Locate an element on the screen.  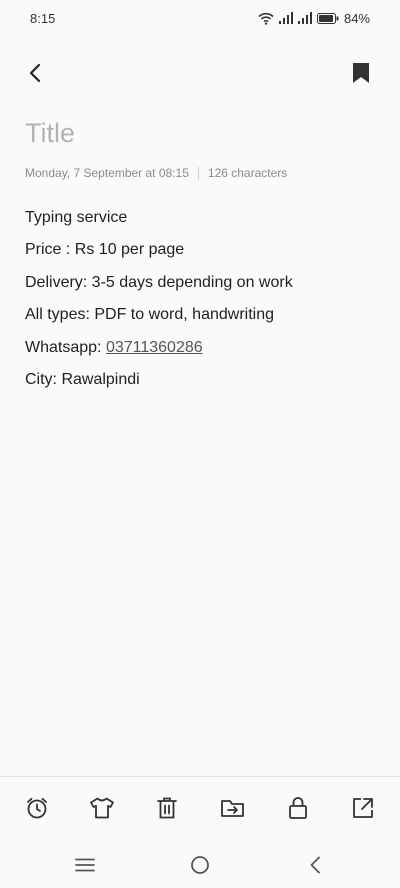
move-button is located at coordinates (233, 811).